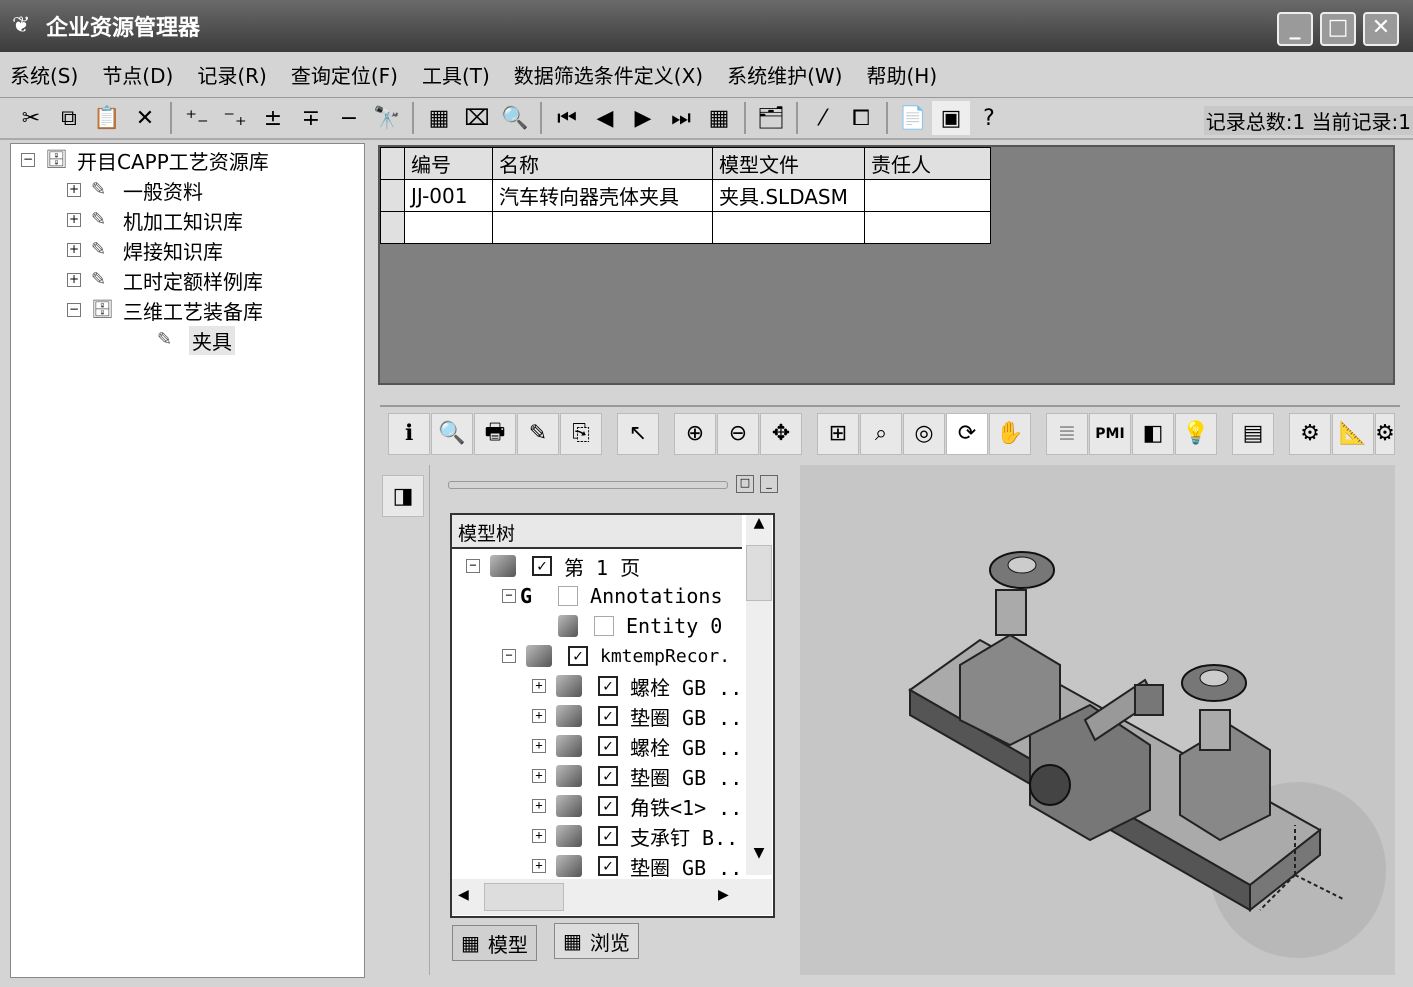 The image size is (1413, 987). What do you see at coordinates (989, 118) in the screenshot?
I see `help-icon: ?` at bounding box center [989, 118].